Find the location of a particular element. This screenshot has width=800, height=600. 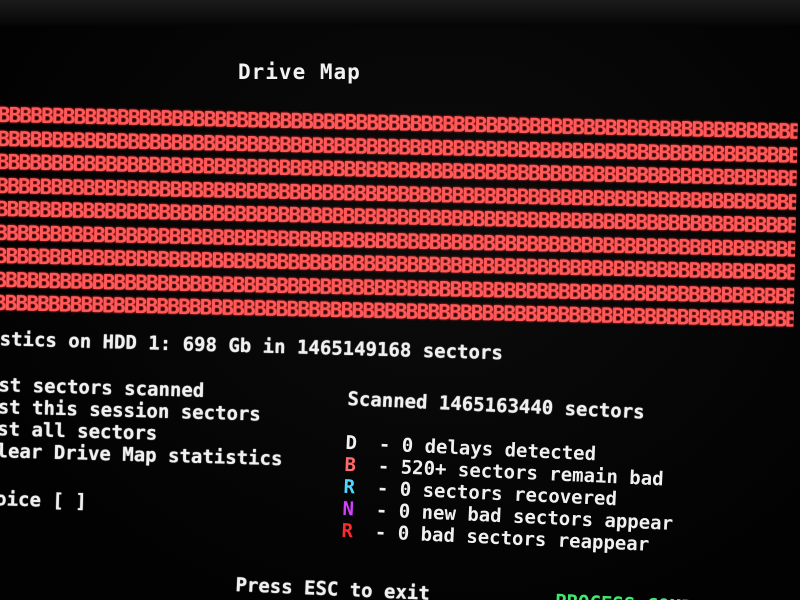

legend-key: B is located at coordinates (350, 465).